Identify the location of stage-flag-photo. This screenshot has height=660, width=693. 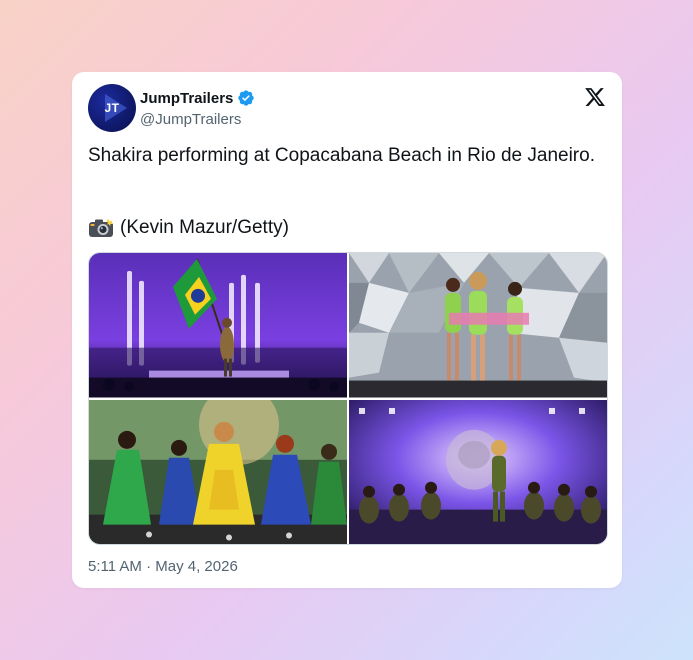
(218, 325).